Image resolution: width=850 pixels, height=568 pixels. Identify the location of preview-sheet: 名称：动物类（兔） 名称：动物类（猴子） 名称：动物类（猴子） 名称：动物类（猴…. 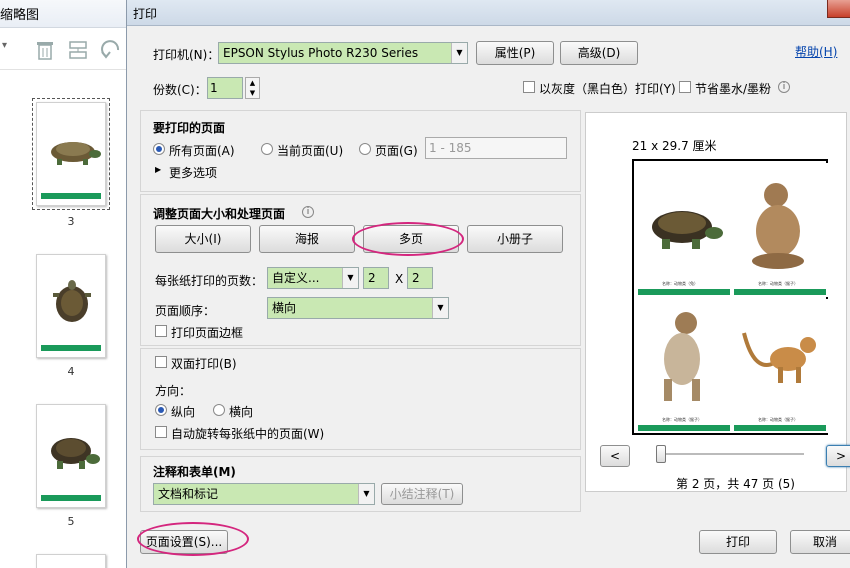
(730, 297).